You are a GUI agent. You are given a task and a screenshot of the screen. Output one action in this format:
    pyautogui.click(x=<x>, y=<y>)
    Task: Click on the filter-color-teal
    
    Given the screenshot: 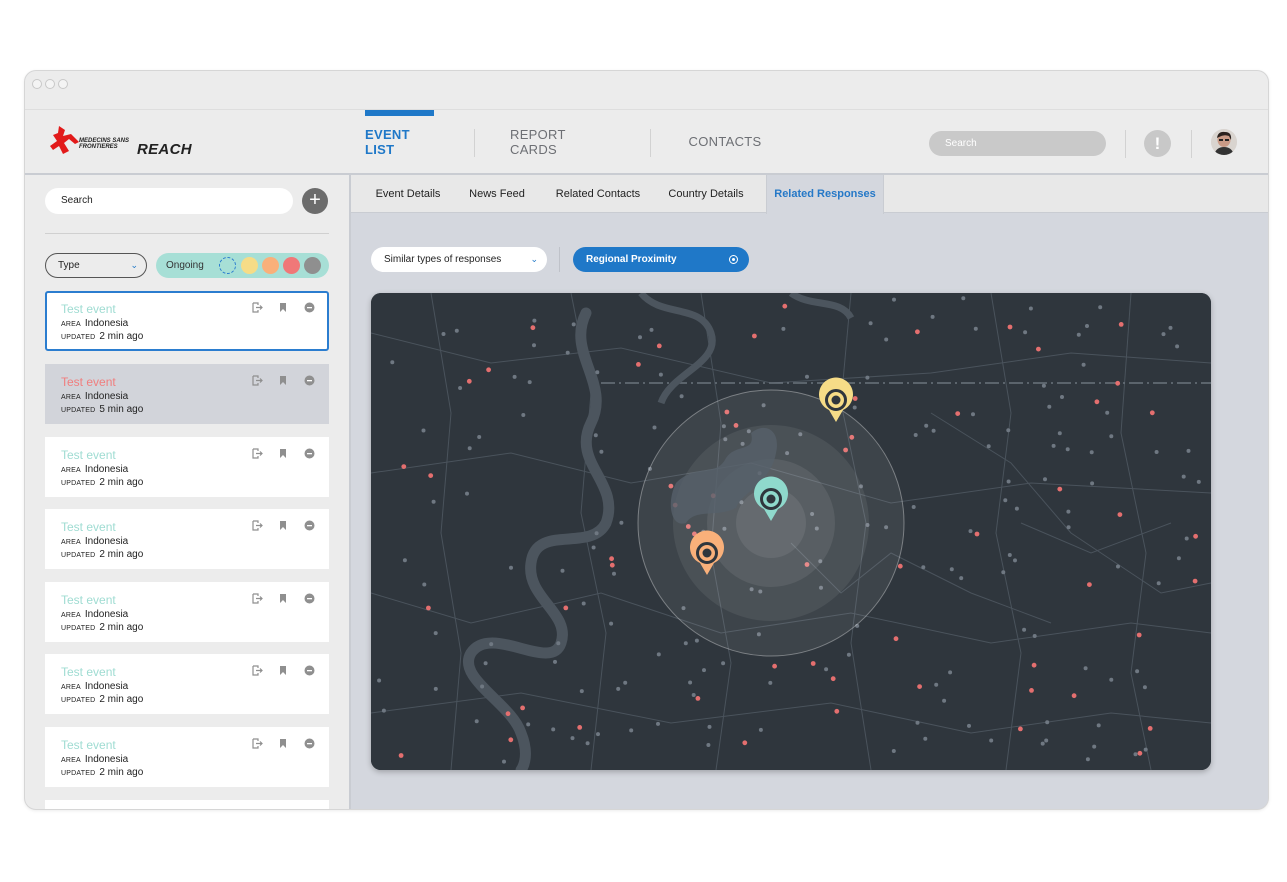 What is the action you would take?
    pyautogui.click(x=227, y=265)
    